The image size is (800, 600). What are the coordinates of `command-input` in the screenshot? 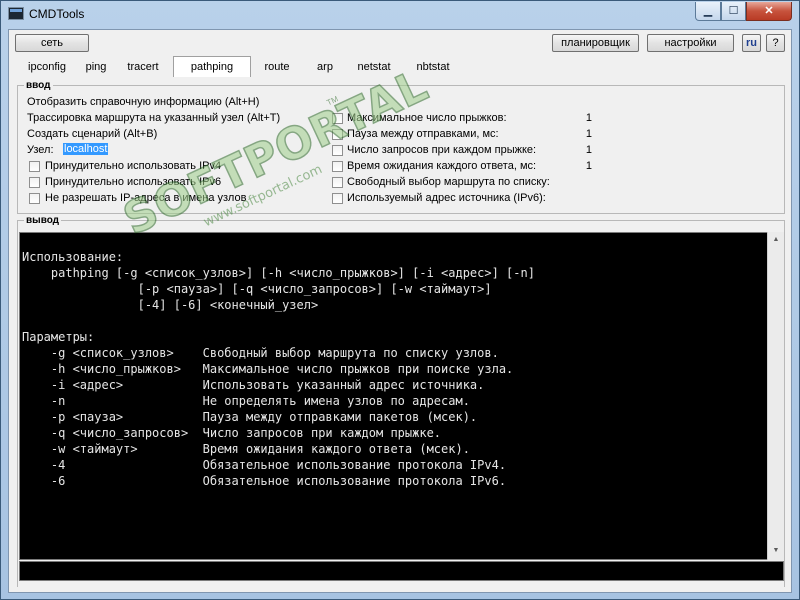 It's located at (401, 571).